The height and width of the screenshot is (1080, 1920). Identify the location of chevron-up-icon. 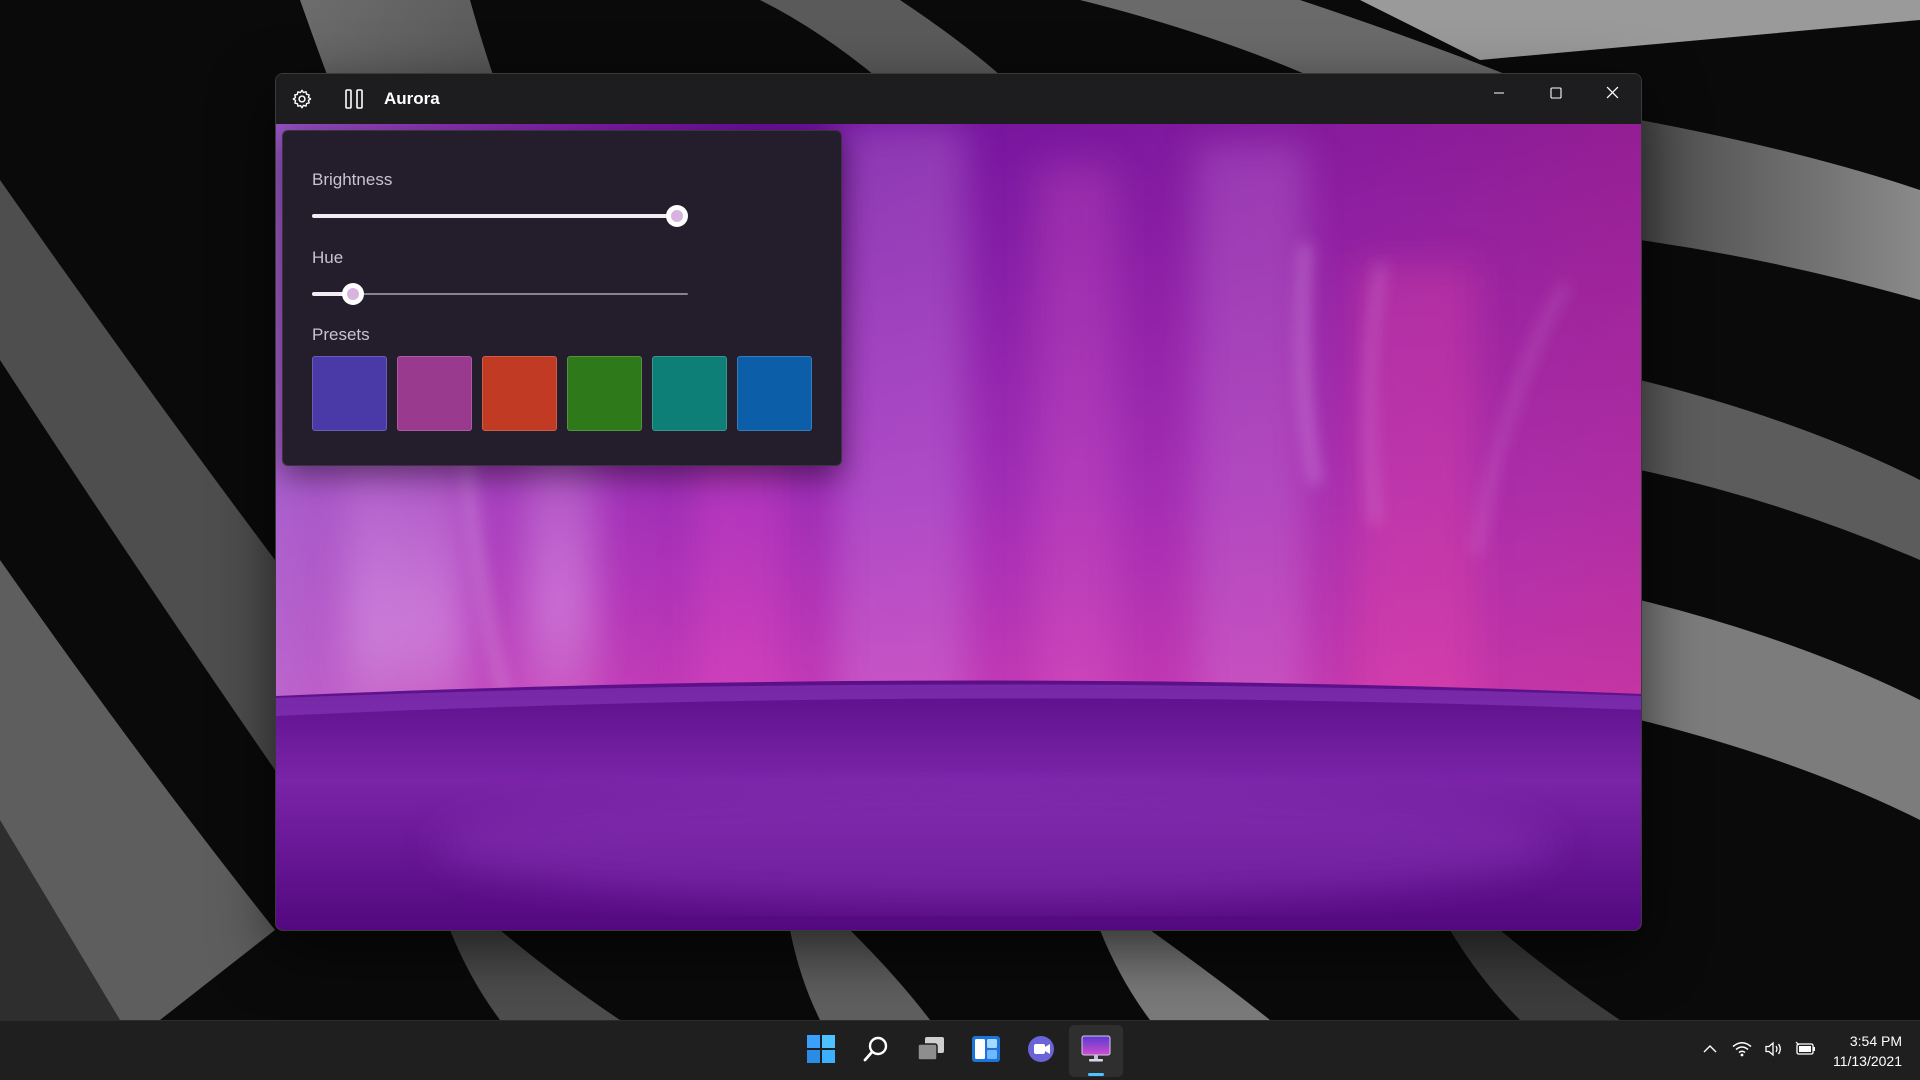
(1710, 1051).